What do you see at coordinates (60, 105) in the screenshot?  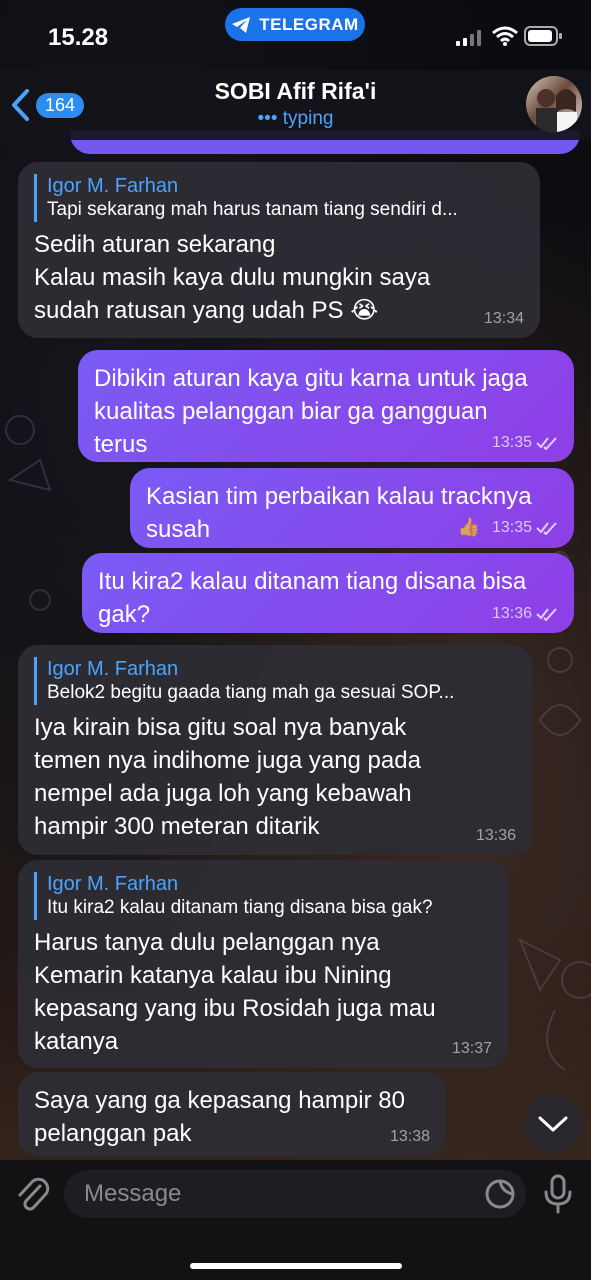 I see `unread-count-badge: 164` at bounding box center [60, 105].